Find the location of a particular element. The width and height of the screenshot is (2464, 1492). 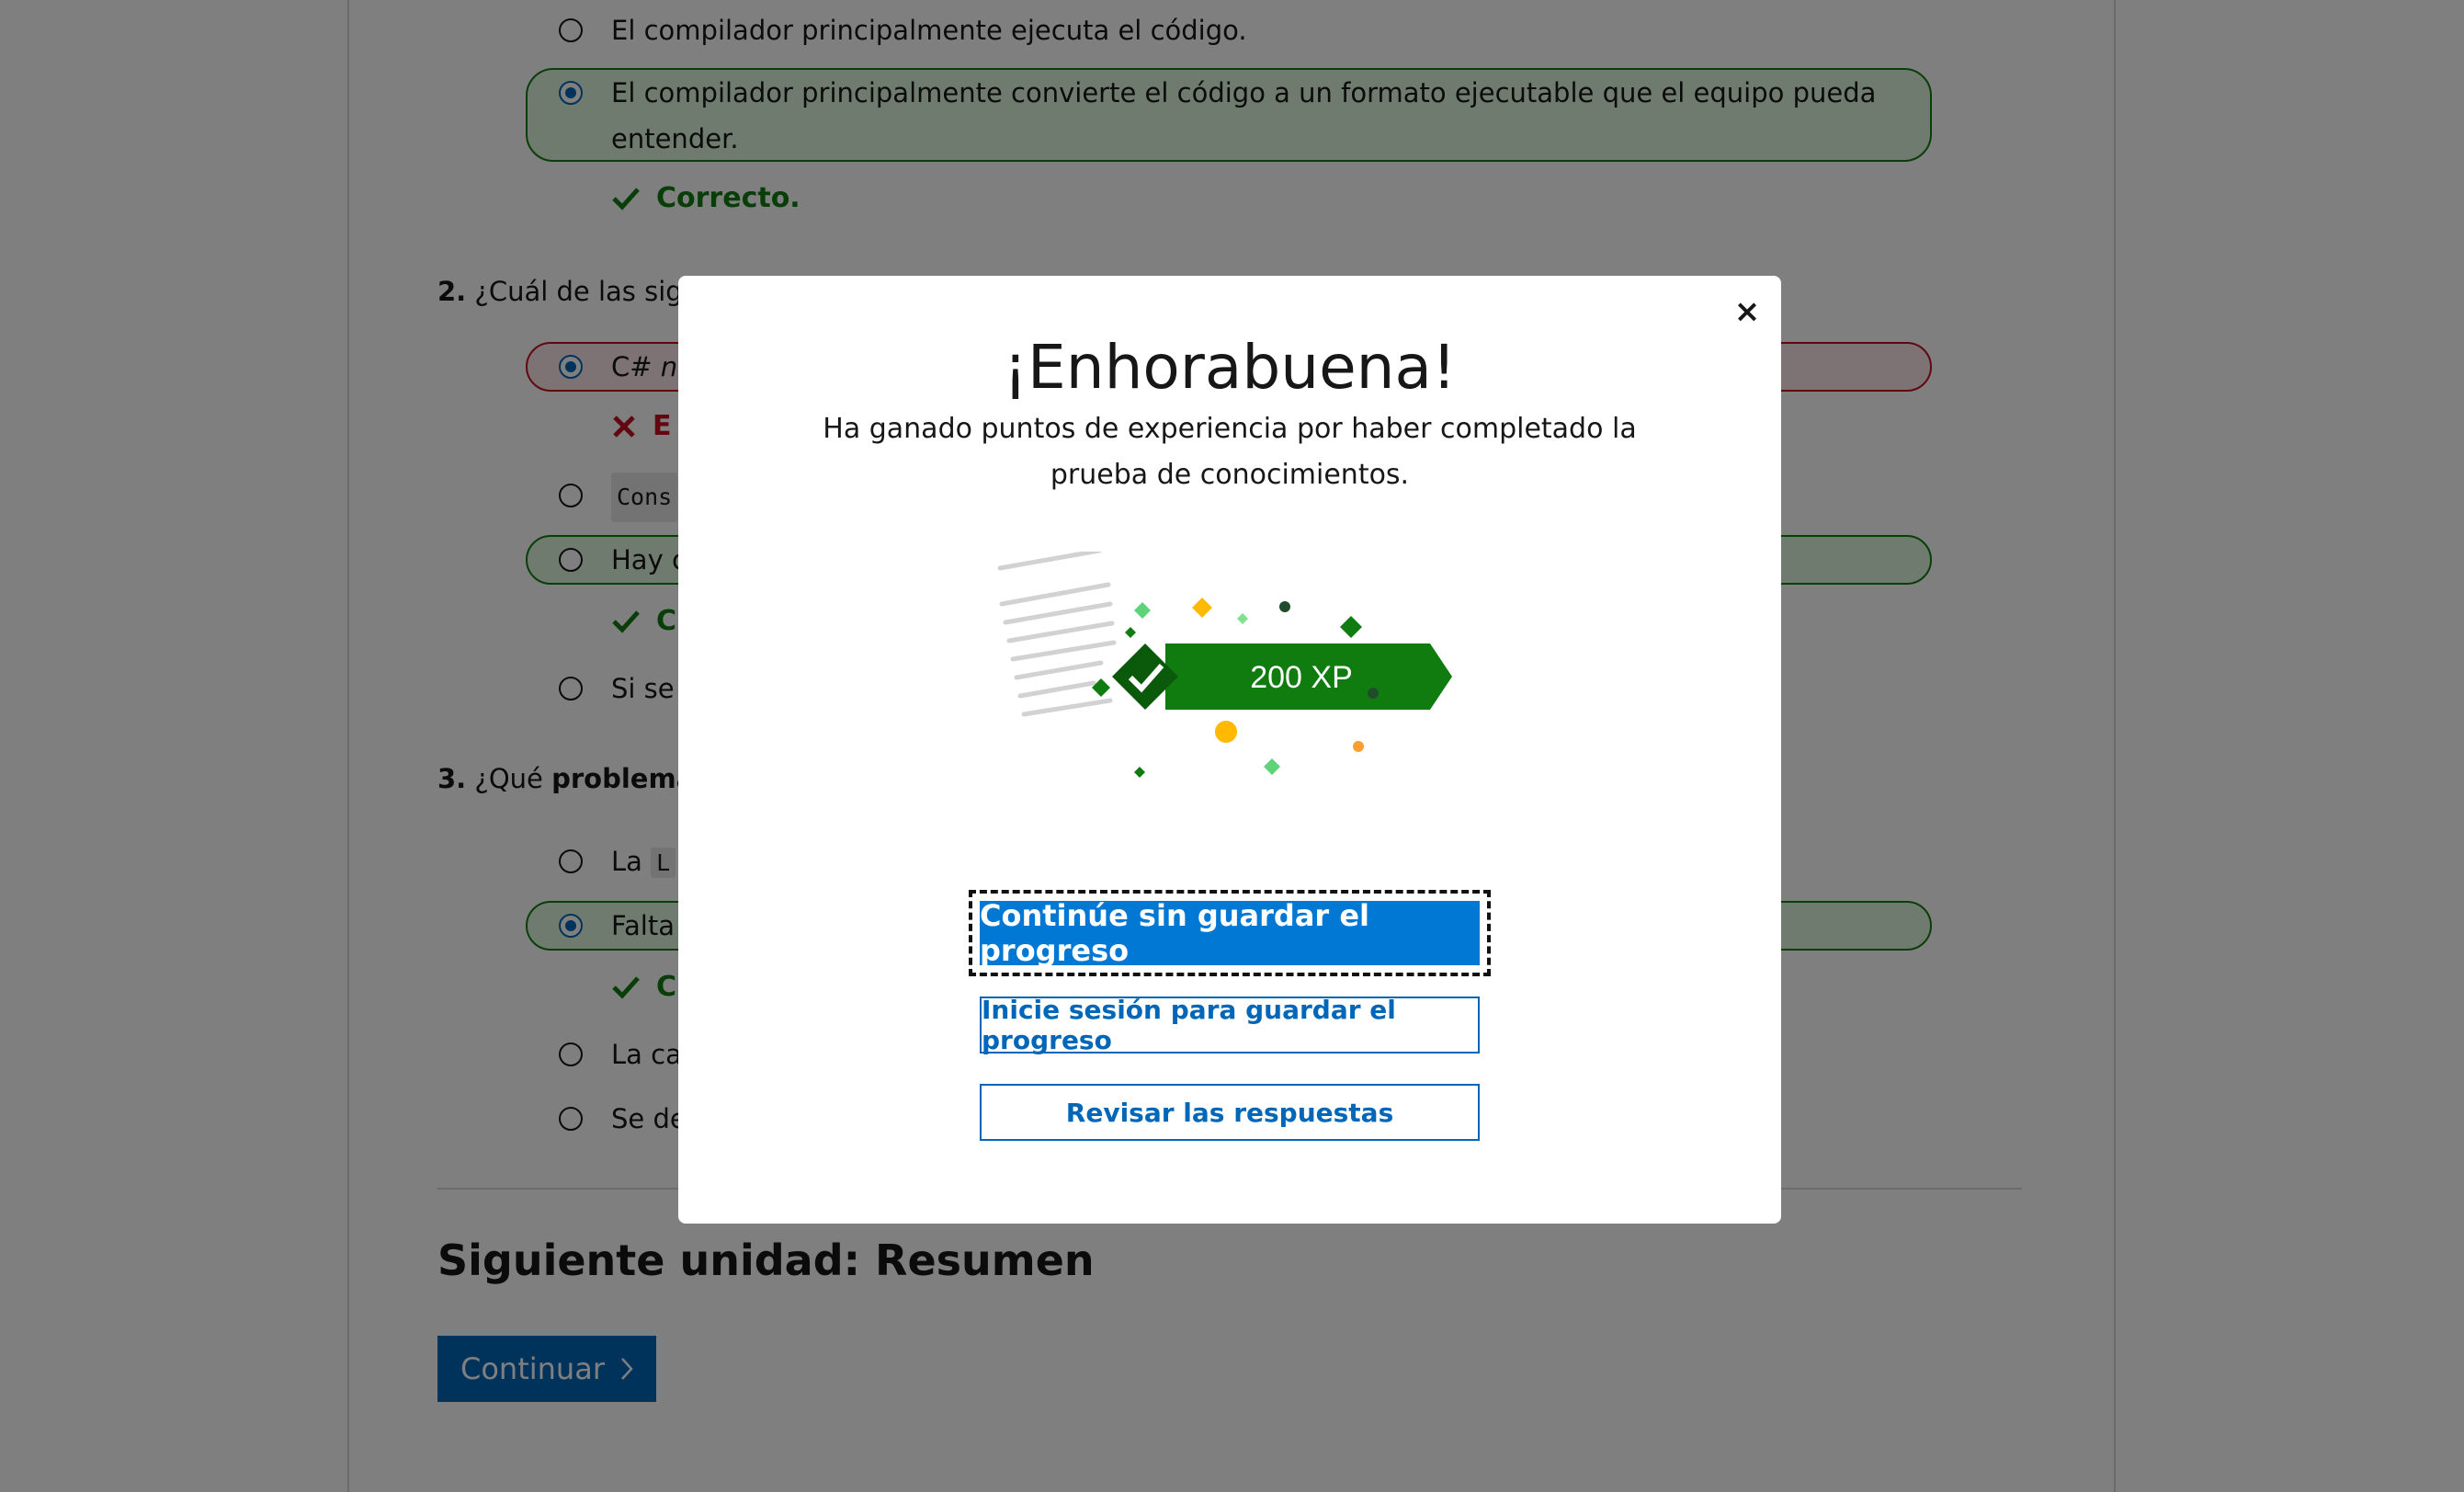

xp-badge-illustration: 200 XP is located at coordinates (1225, 665).